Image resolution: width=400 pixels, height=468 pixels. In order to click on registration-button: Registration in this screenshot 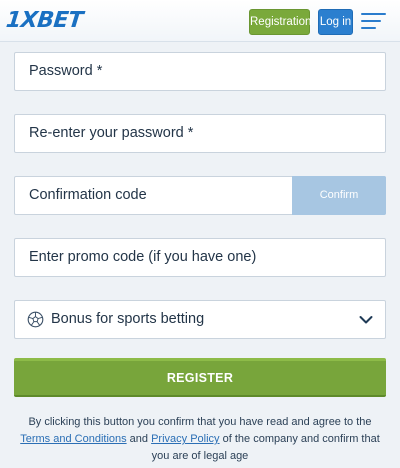, I will do `click(280, 22)`.